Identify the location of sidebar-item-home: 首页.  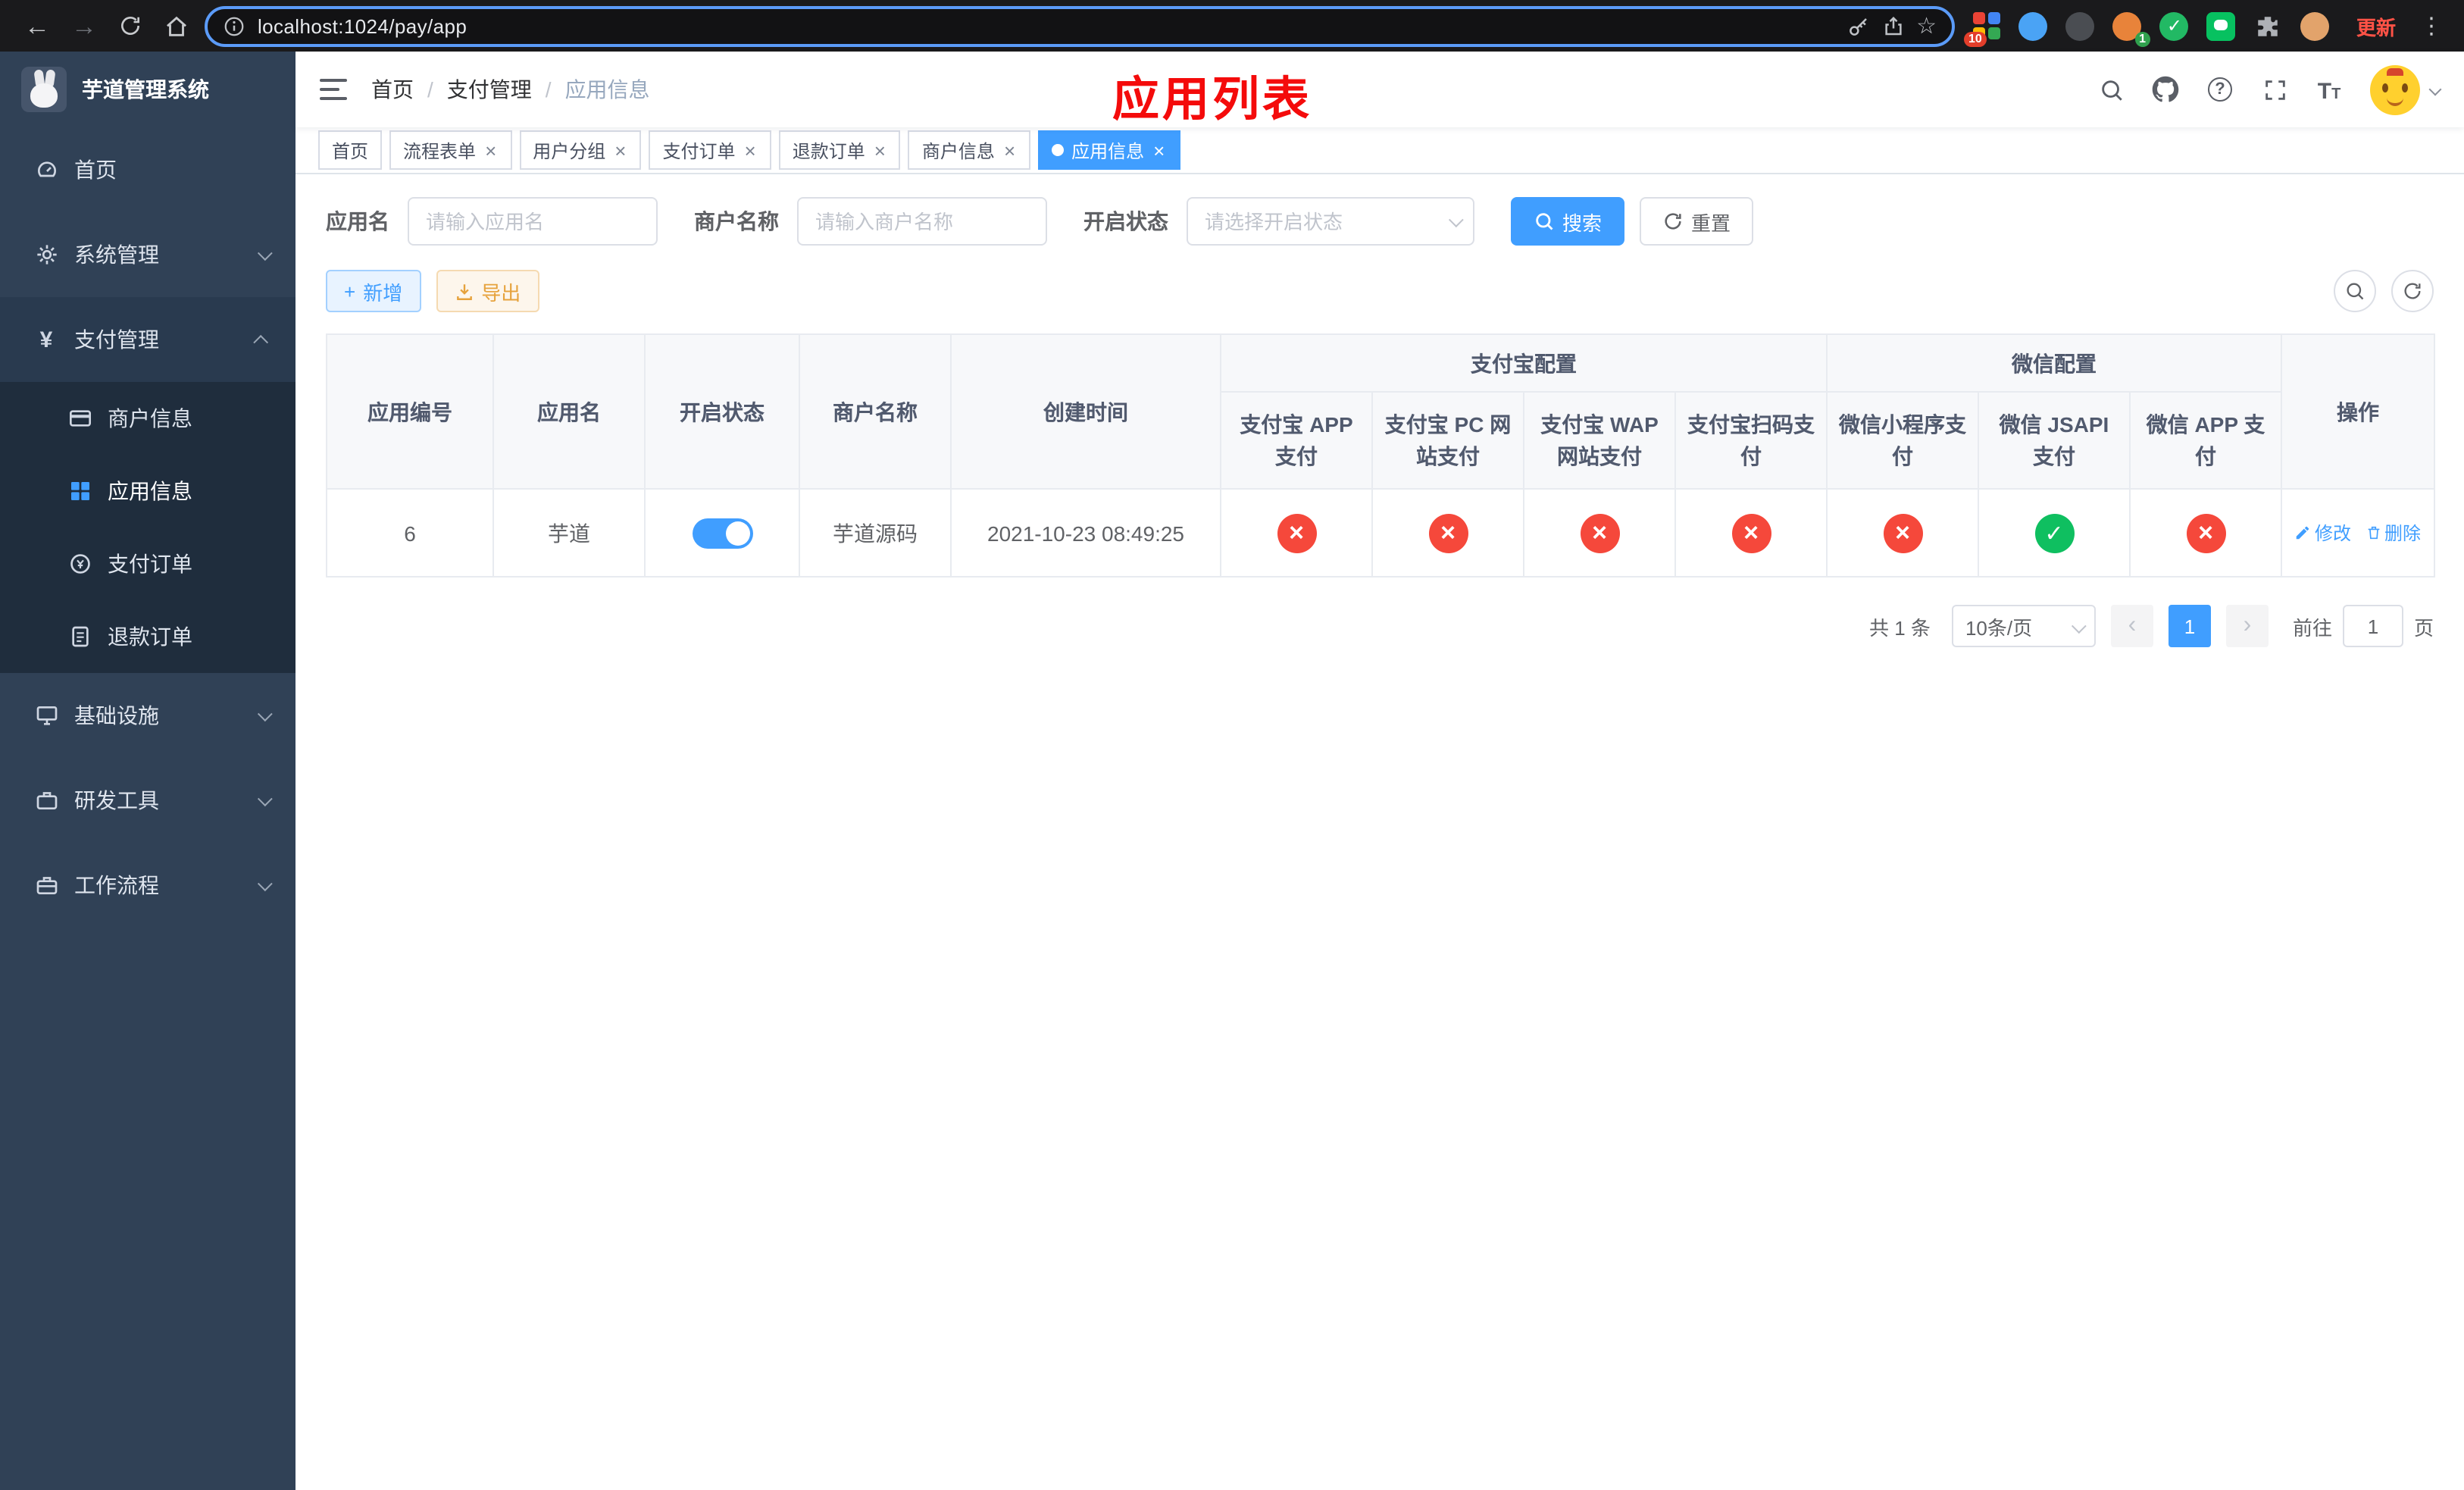
(147, 170).